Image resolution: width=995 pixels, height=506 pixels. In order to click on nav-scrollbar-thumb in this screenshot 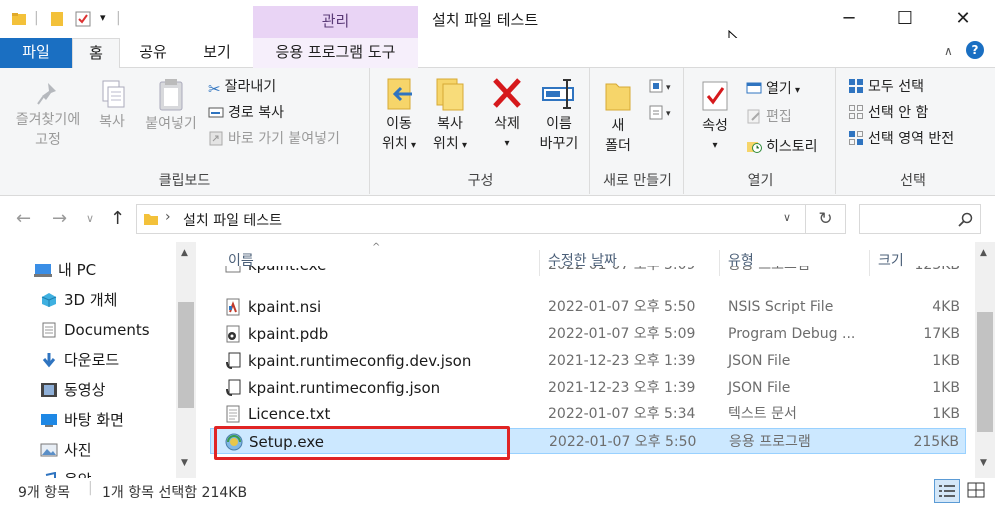, I will do `click(186, 355)`.